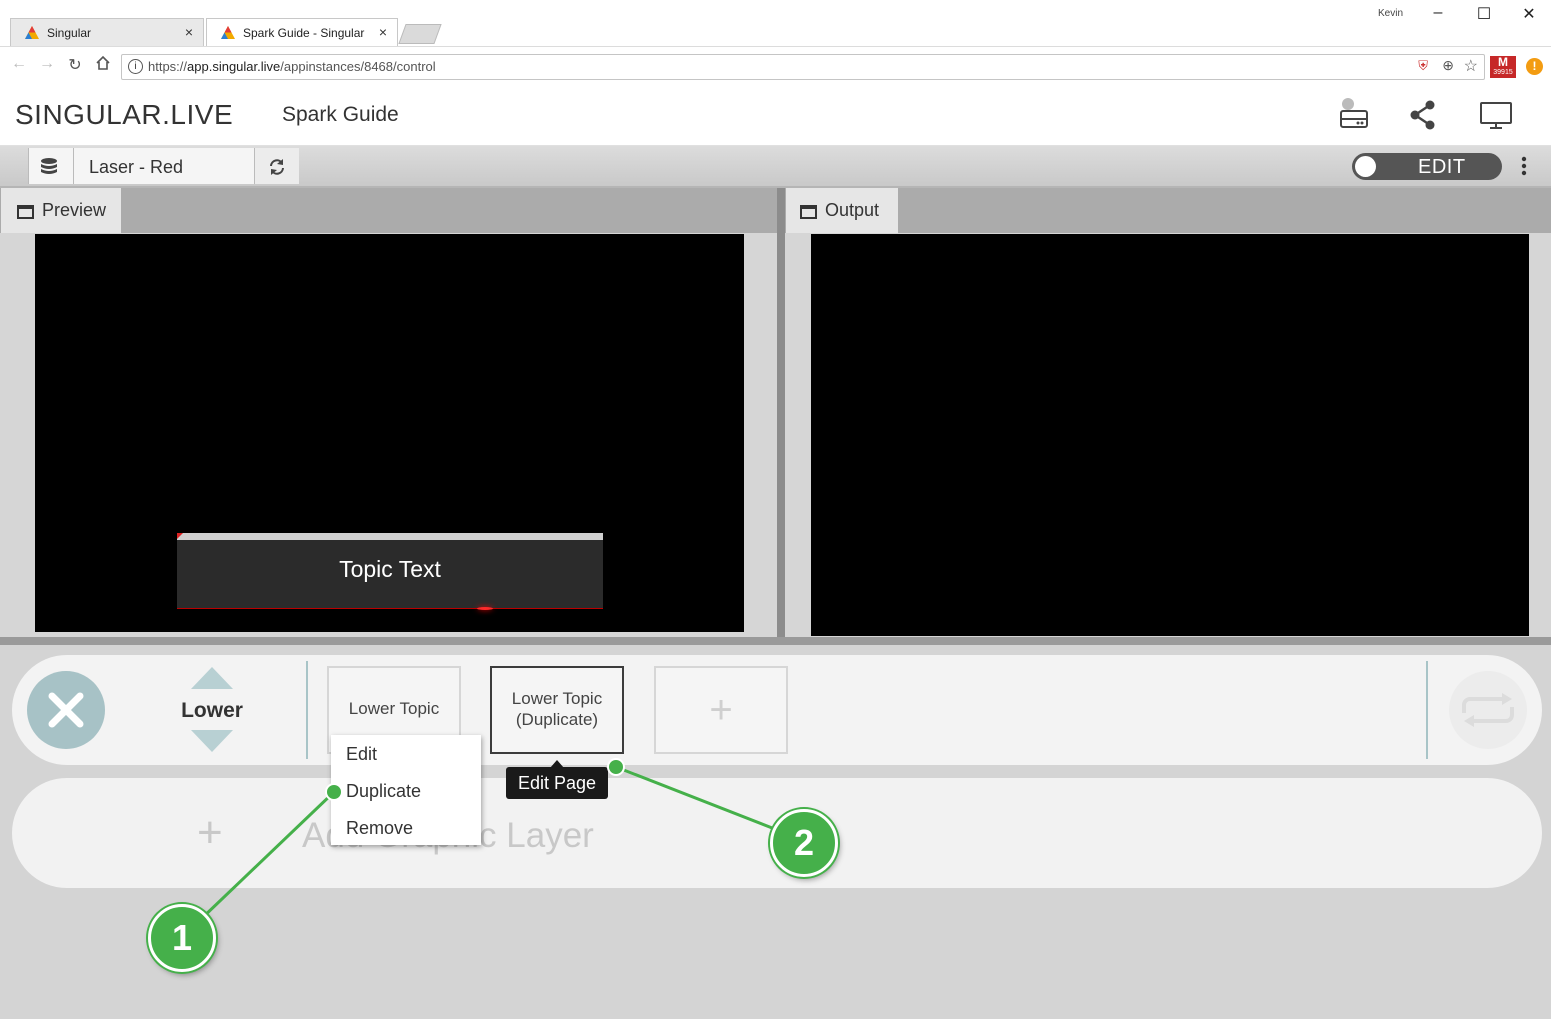 Image resolution: width=1551 pixels, height=1019 pixels. I want to click on annotation-callout-1: 1, so click(182, 938).